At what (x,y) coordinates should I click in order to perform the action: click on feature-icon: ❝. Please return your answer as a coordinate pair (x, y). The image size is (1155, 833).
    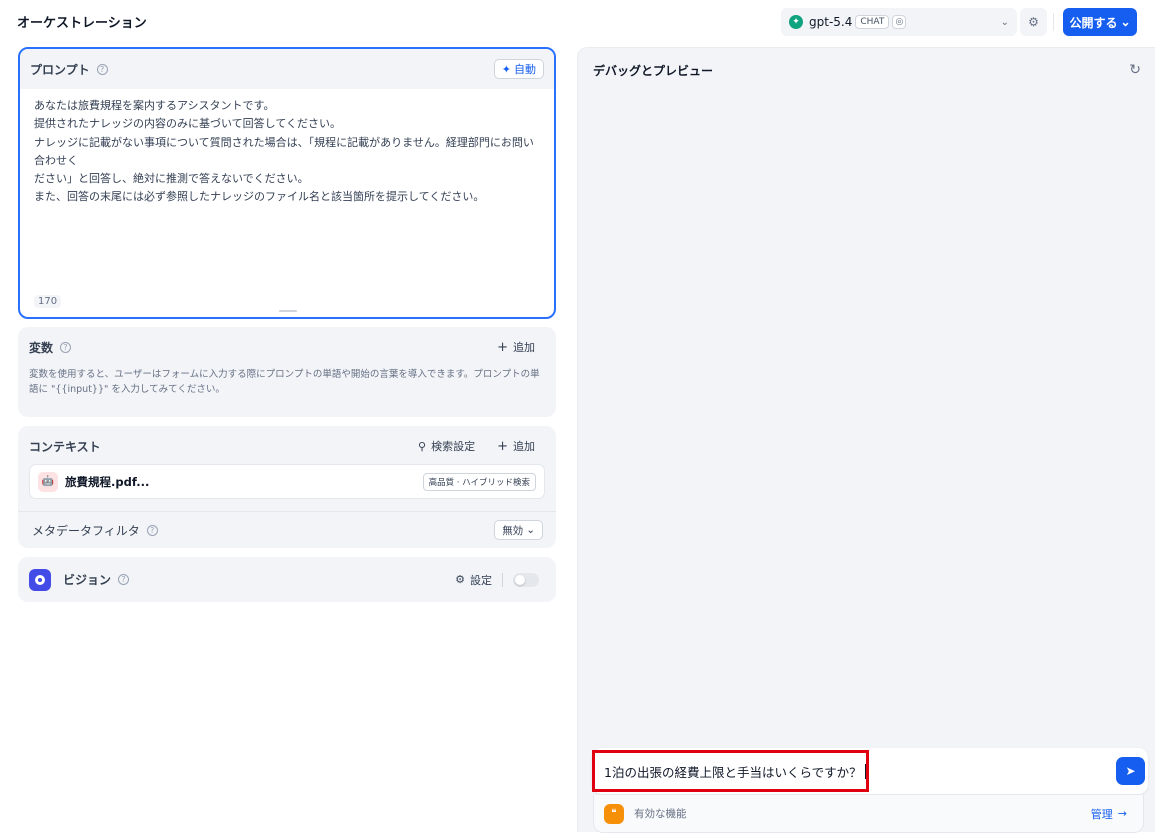
    Looking at the image, I should click on (614, 813).